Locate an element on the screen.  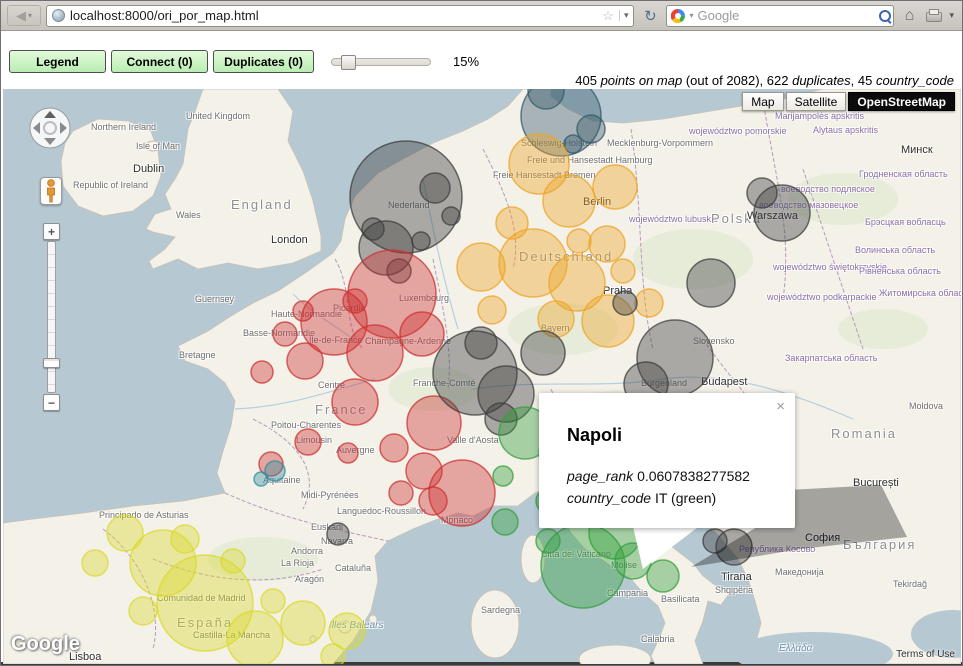
map-type-openstreetmap-button: OpenStreetMap is located at coordinates (901, 101).